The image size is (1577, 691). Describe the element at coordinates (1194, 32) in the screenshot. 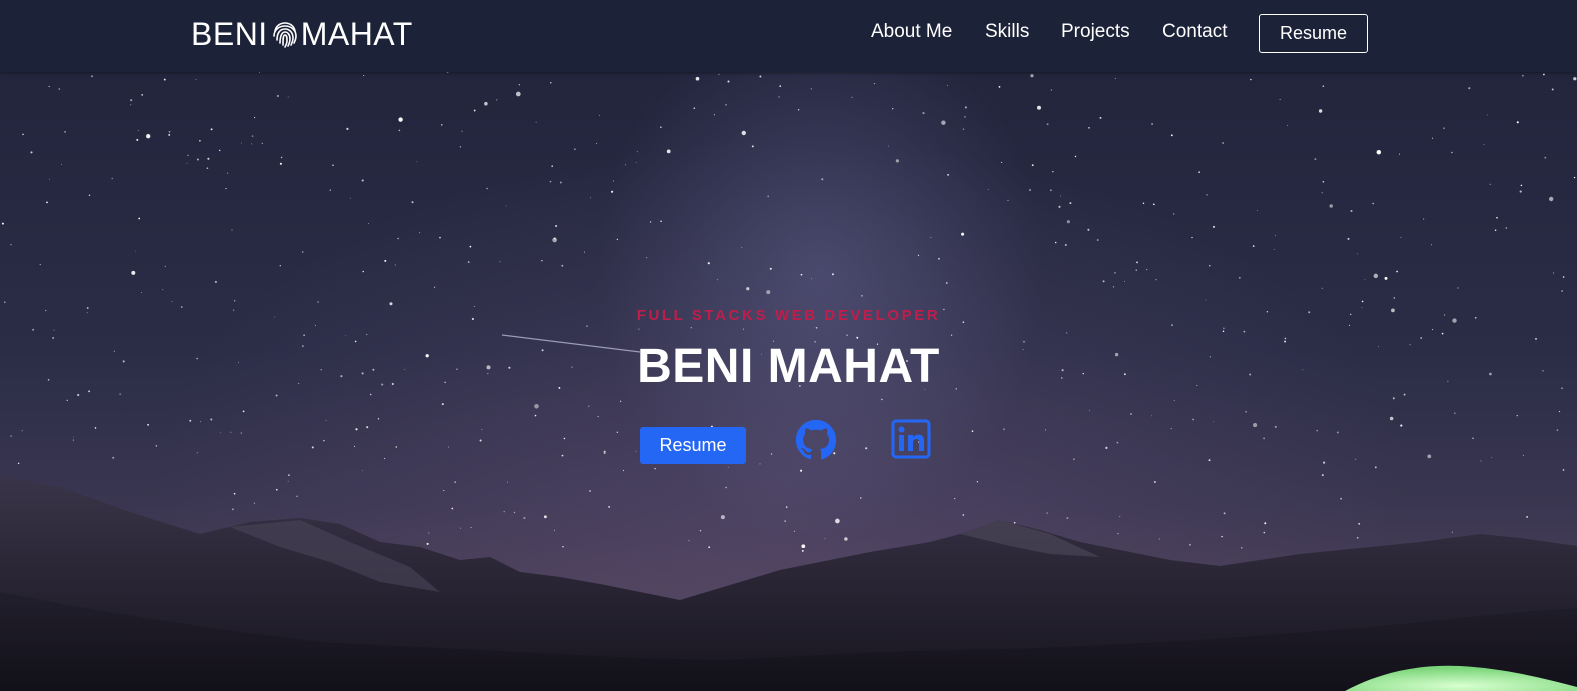

I see `nav-link-contact: Contact` at that location.